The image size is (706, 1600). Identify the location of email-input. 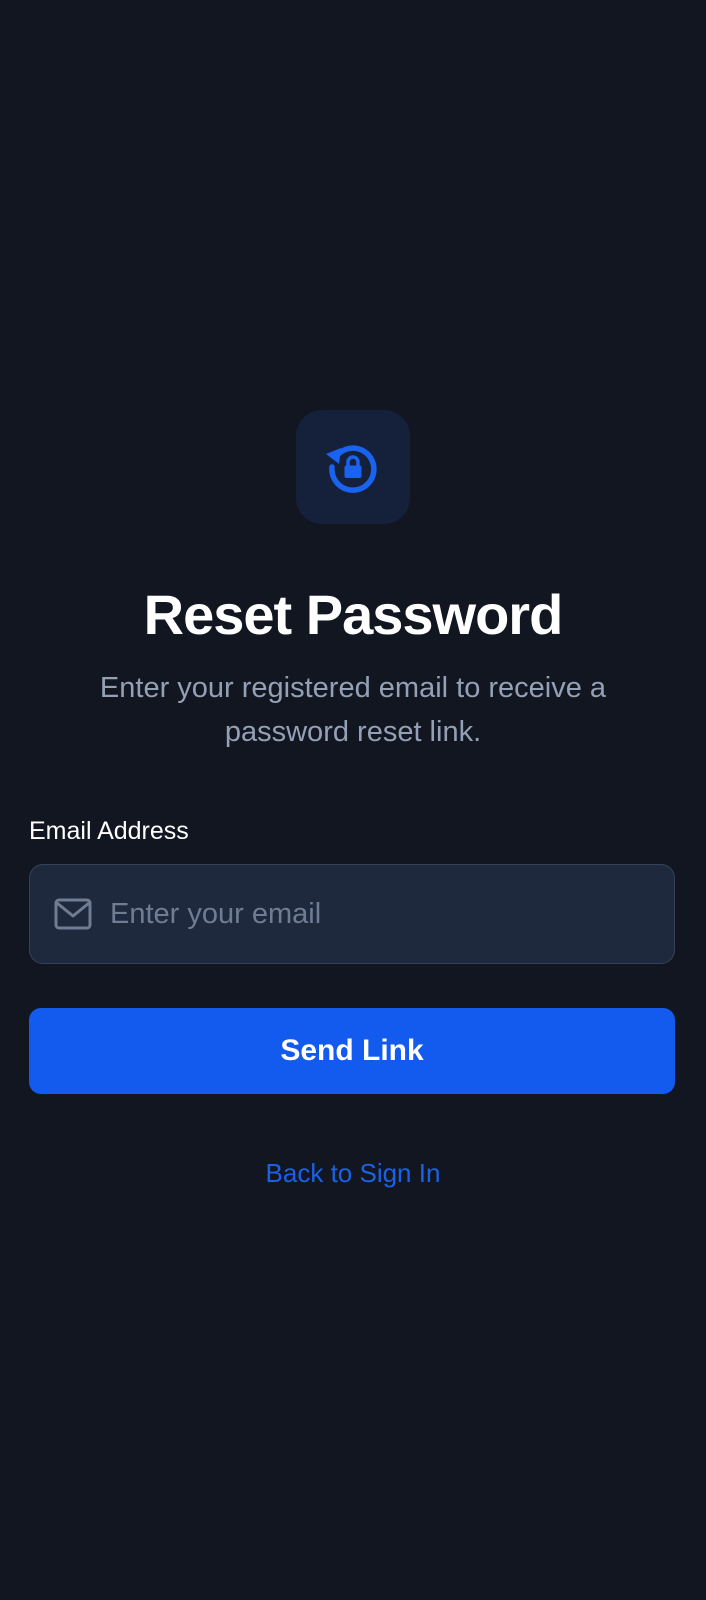
(385, 914).